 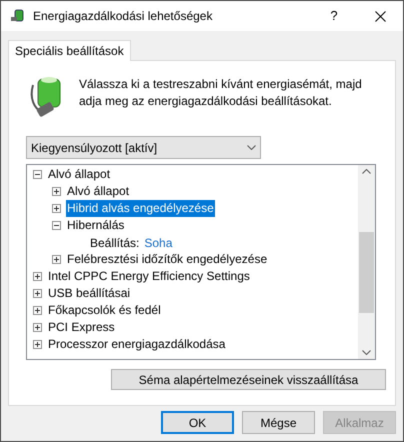 What do you see at coordinates (158, 243) in the screenshot?
I see `setting-value-link: Soha` at bounding box center [158, 243].